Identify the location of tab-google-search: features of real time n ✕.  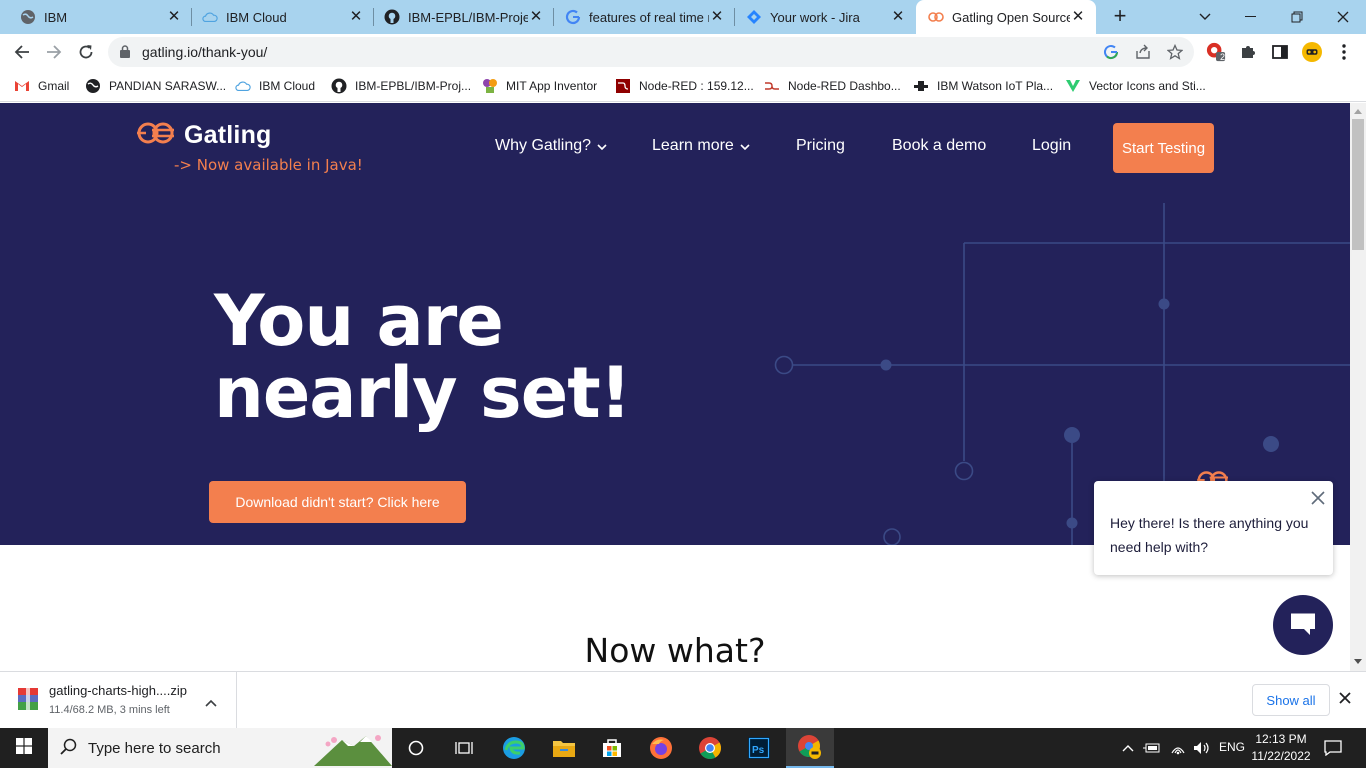
(640, 17).